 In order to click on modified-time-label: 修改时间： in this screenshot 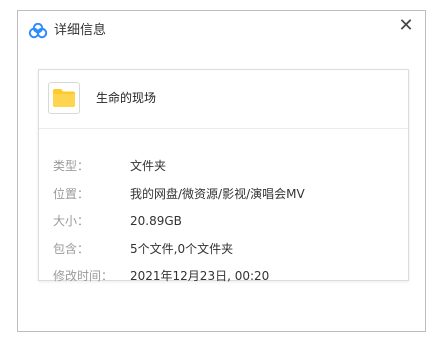, I will do `click(83, 276)`.